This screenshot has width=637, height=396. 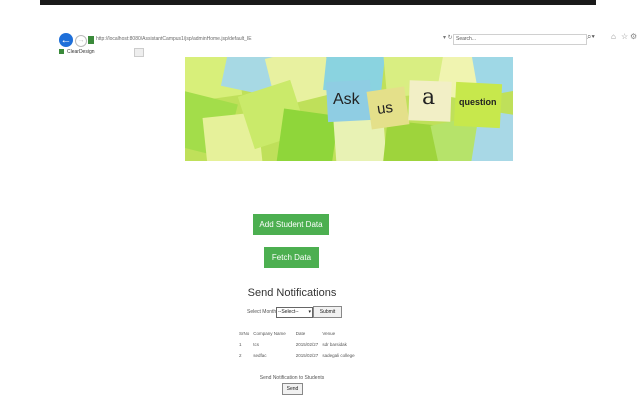 I want to click on chevron-down-icon: ▾, so click(x=309, y=312).